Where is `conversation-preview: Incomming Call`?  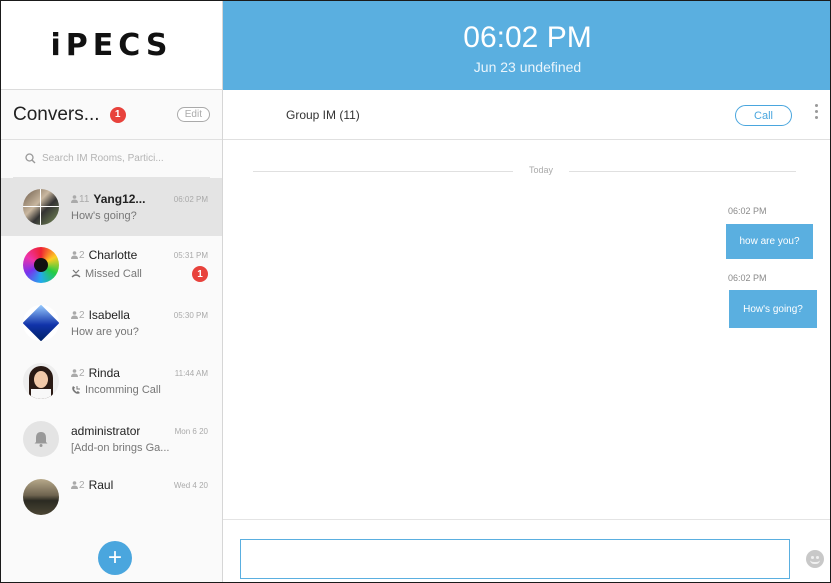 conversation-preview: Incomming Call is located at coordinates (123, 390).